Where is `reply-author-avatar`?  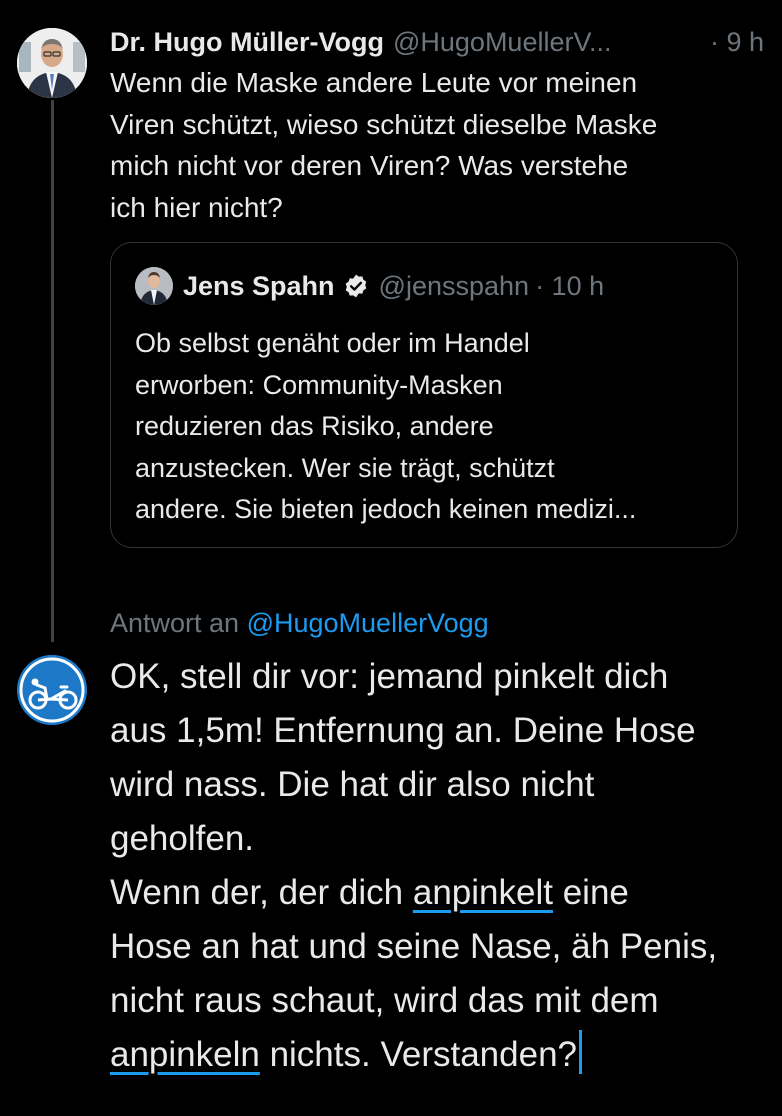 reply-author-avatar is located at coordinates (52, 690).